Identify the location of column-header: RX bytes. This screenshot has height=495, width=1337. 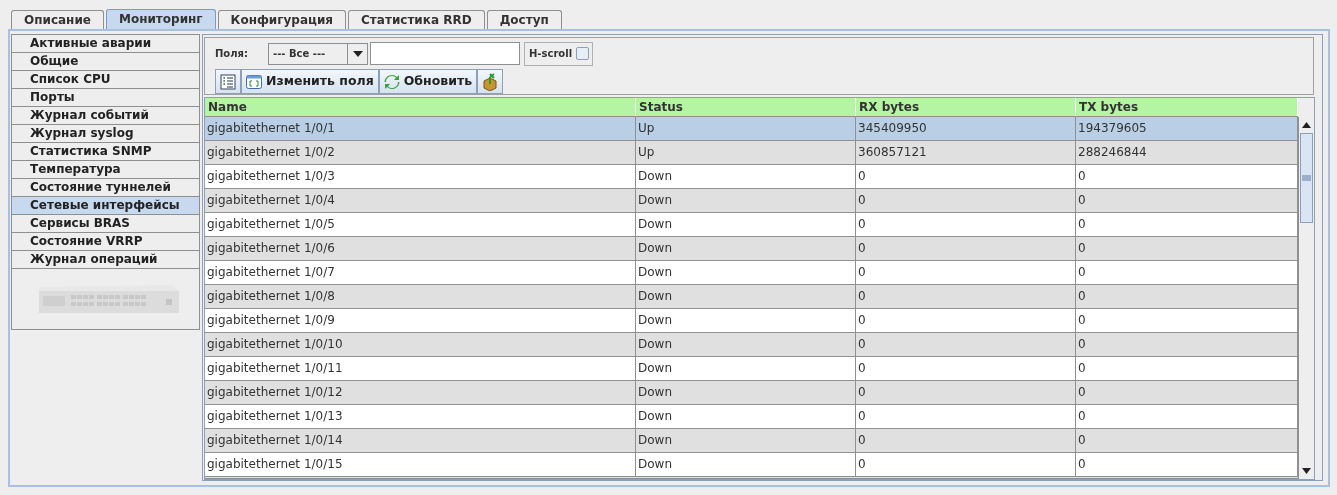
(966, 107).